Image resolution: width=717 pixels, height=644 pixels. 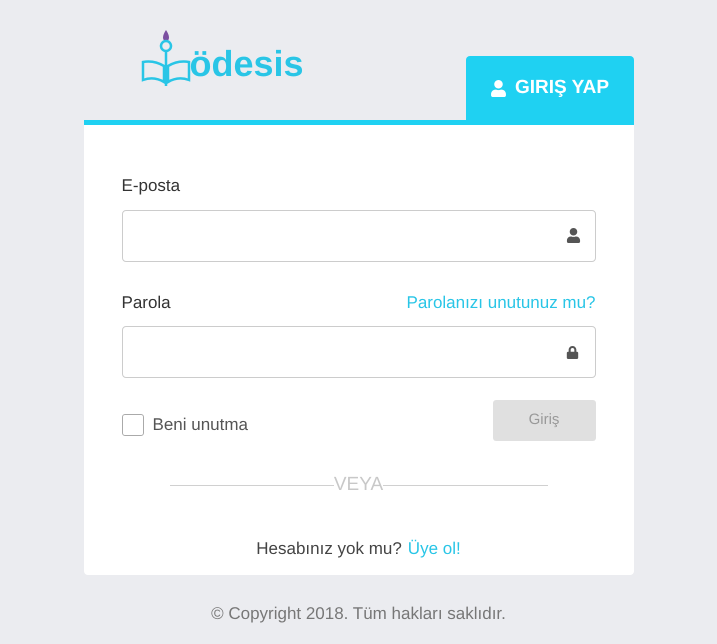 I want to click on lock-icon, so click(x=572, y=352).